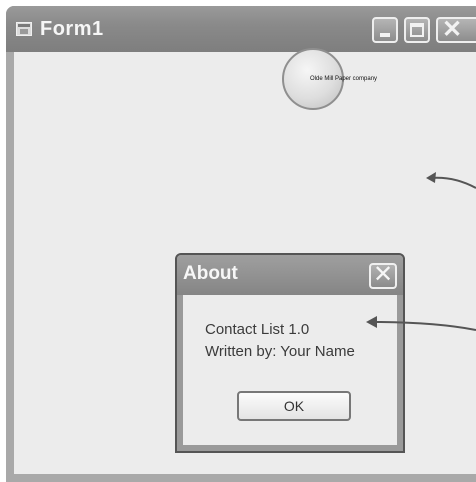 The height and width of the screenshot is (482, 476). Describe the element at coordinates (290, 275) in the screenshot. I see `about-dialog-titlebar: About ✕` at that location.